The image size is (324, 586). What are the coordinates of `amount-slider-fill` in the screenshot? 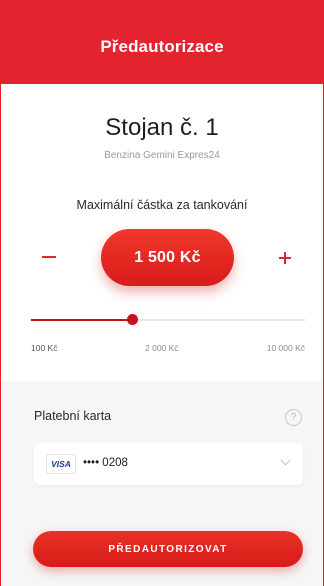 It's located at (82, 320).